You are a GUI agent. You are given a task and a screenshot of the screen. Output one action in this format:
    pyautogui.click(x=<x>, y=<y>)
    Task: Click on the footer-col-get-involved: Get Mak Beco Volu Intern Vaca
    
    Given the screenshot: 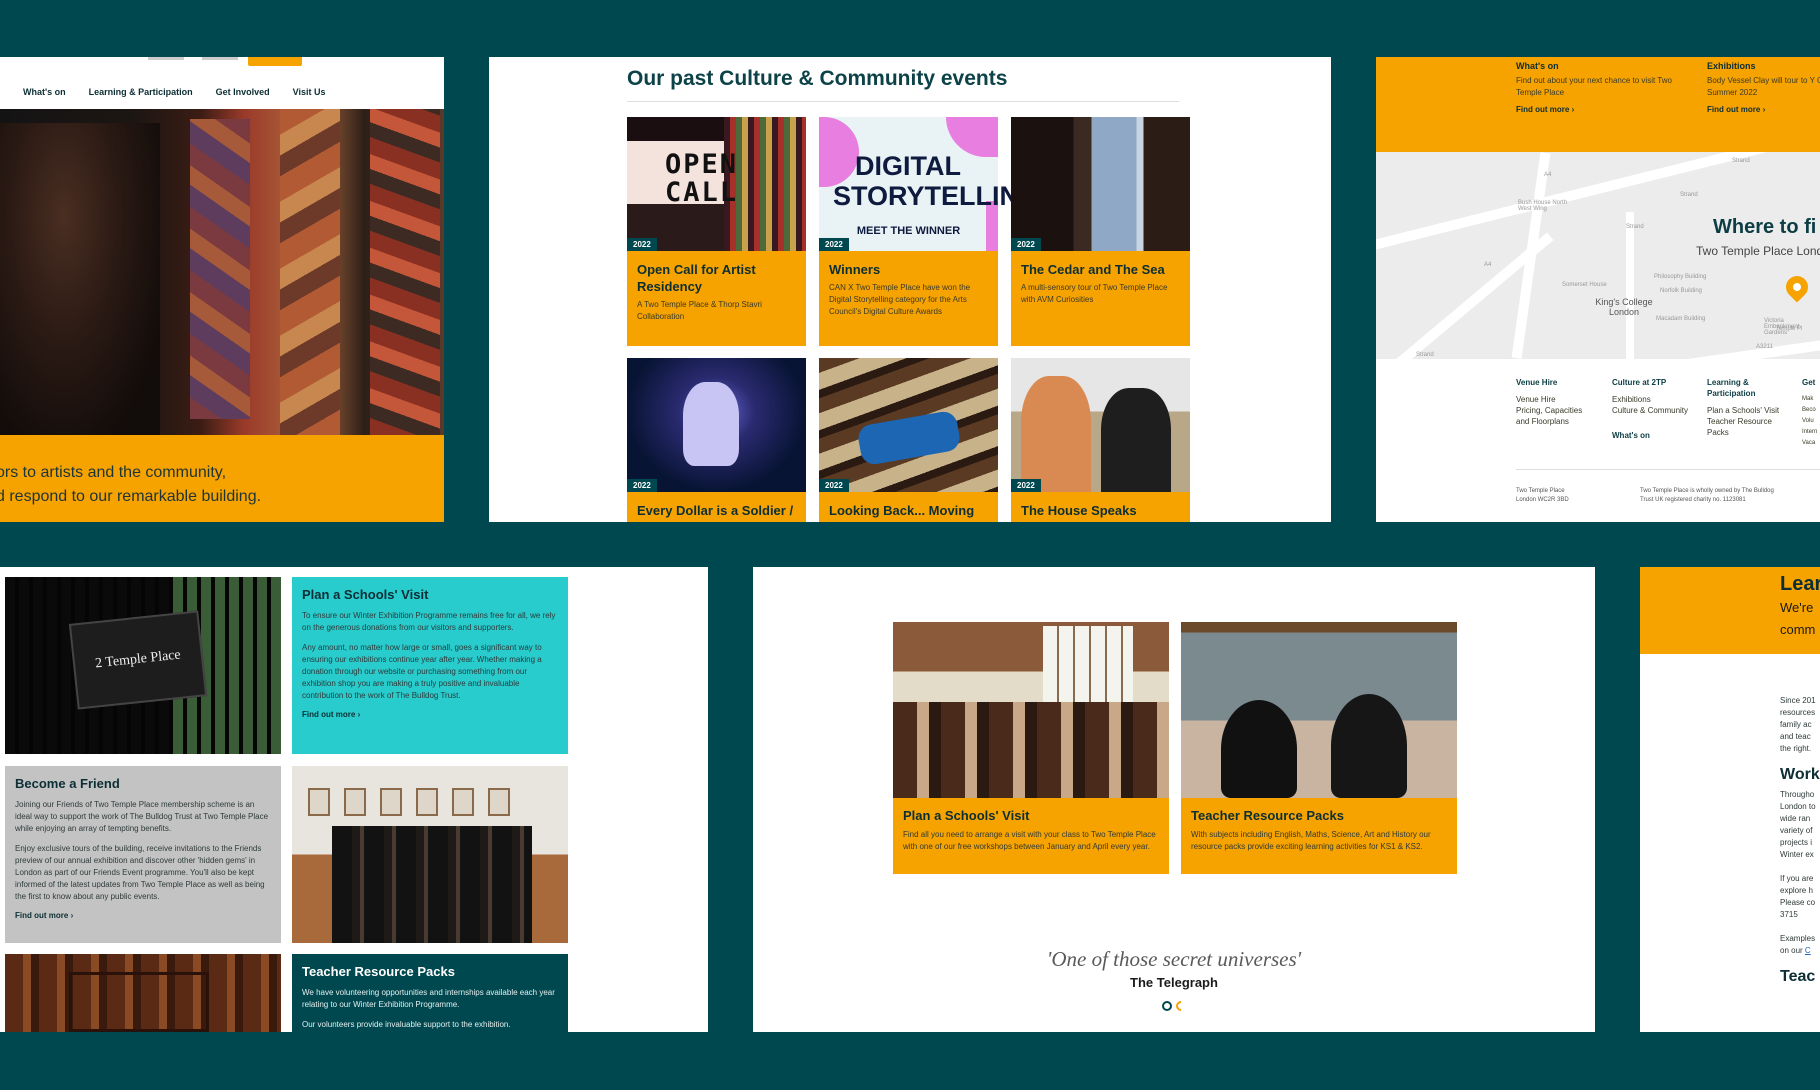 What is the action you would take?
    pyautogui.click(x=1809, y=413)
    